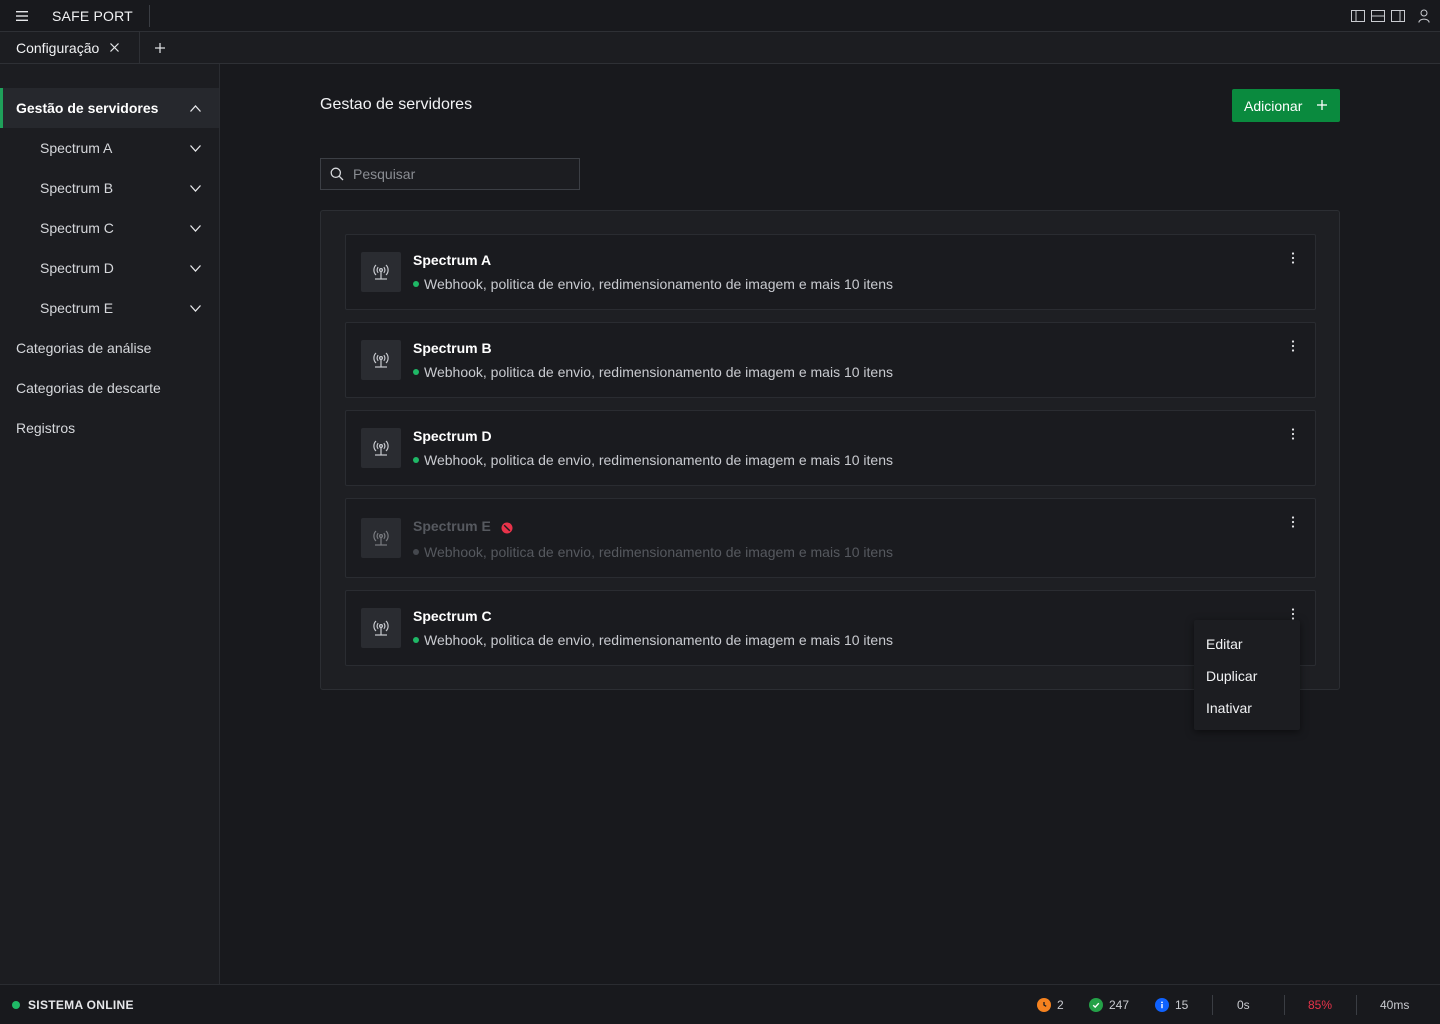 The height and width of the screenshot is (1024, 1440). What do you see at coordinates (452, 260) in the screenshot?
I see `server-name: Spectrum A` at bounding box center [452, 260].